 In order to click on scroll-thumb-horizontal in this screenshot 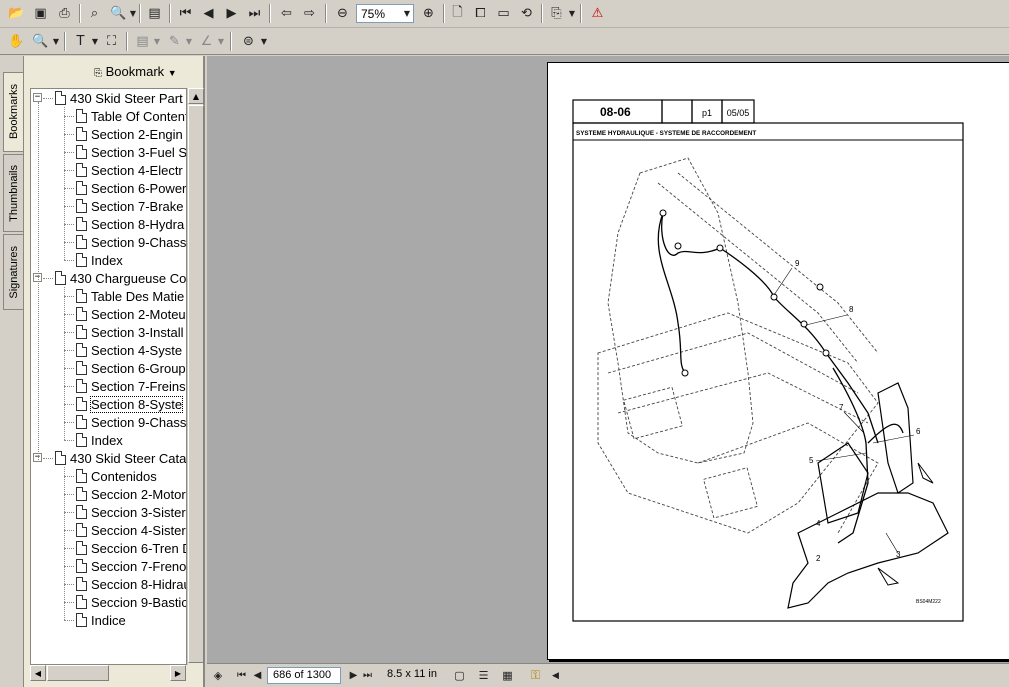, I will do `click(78, 673)`.